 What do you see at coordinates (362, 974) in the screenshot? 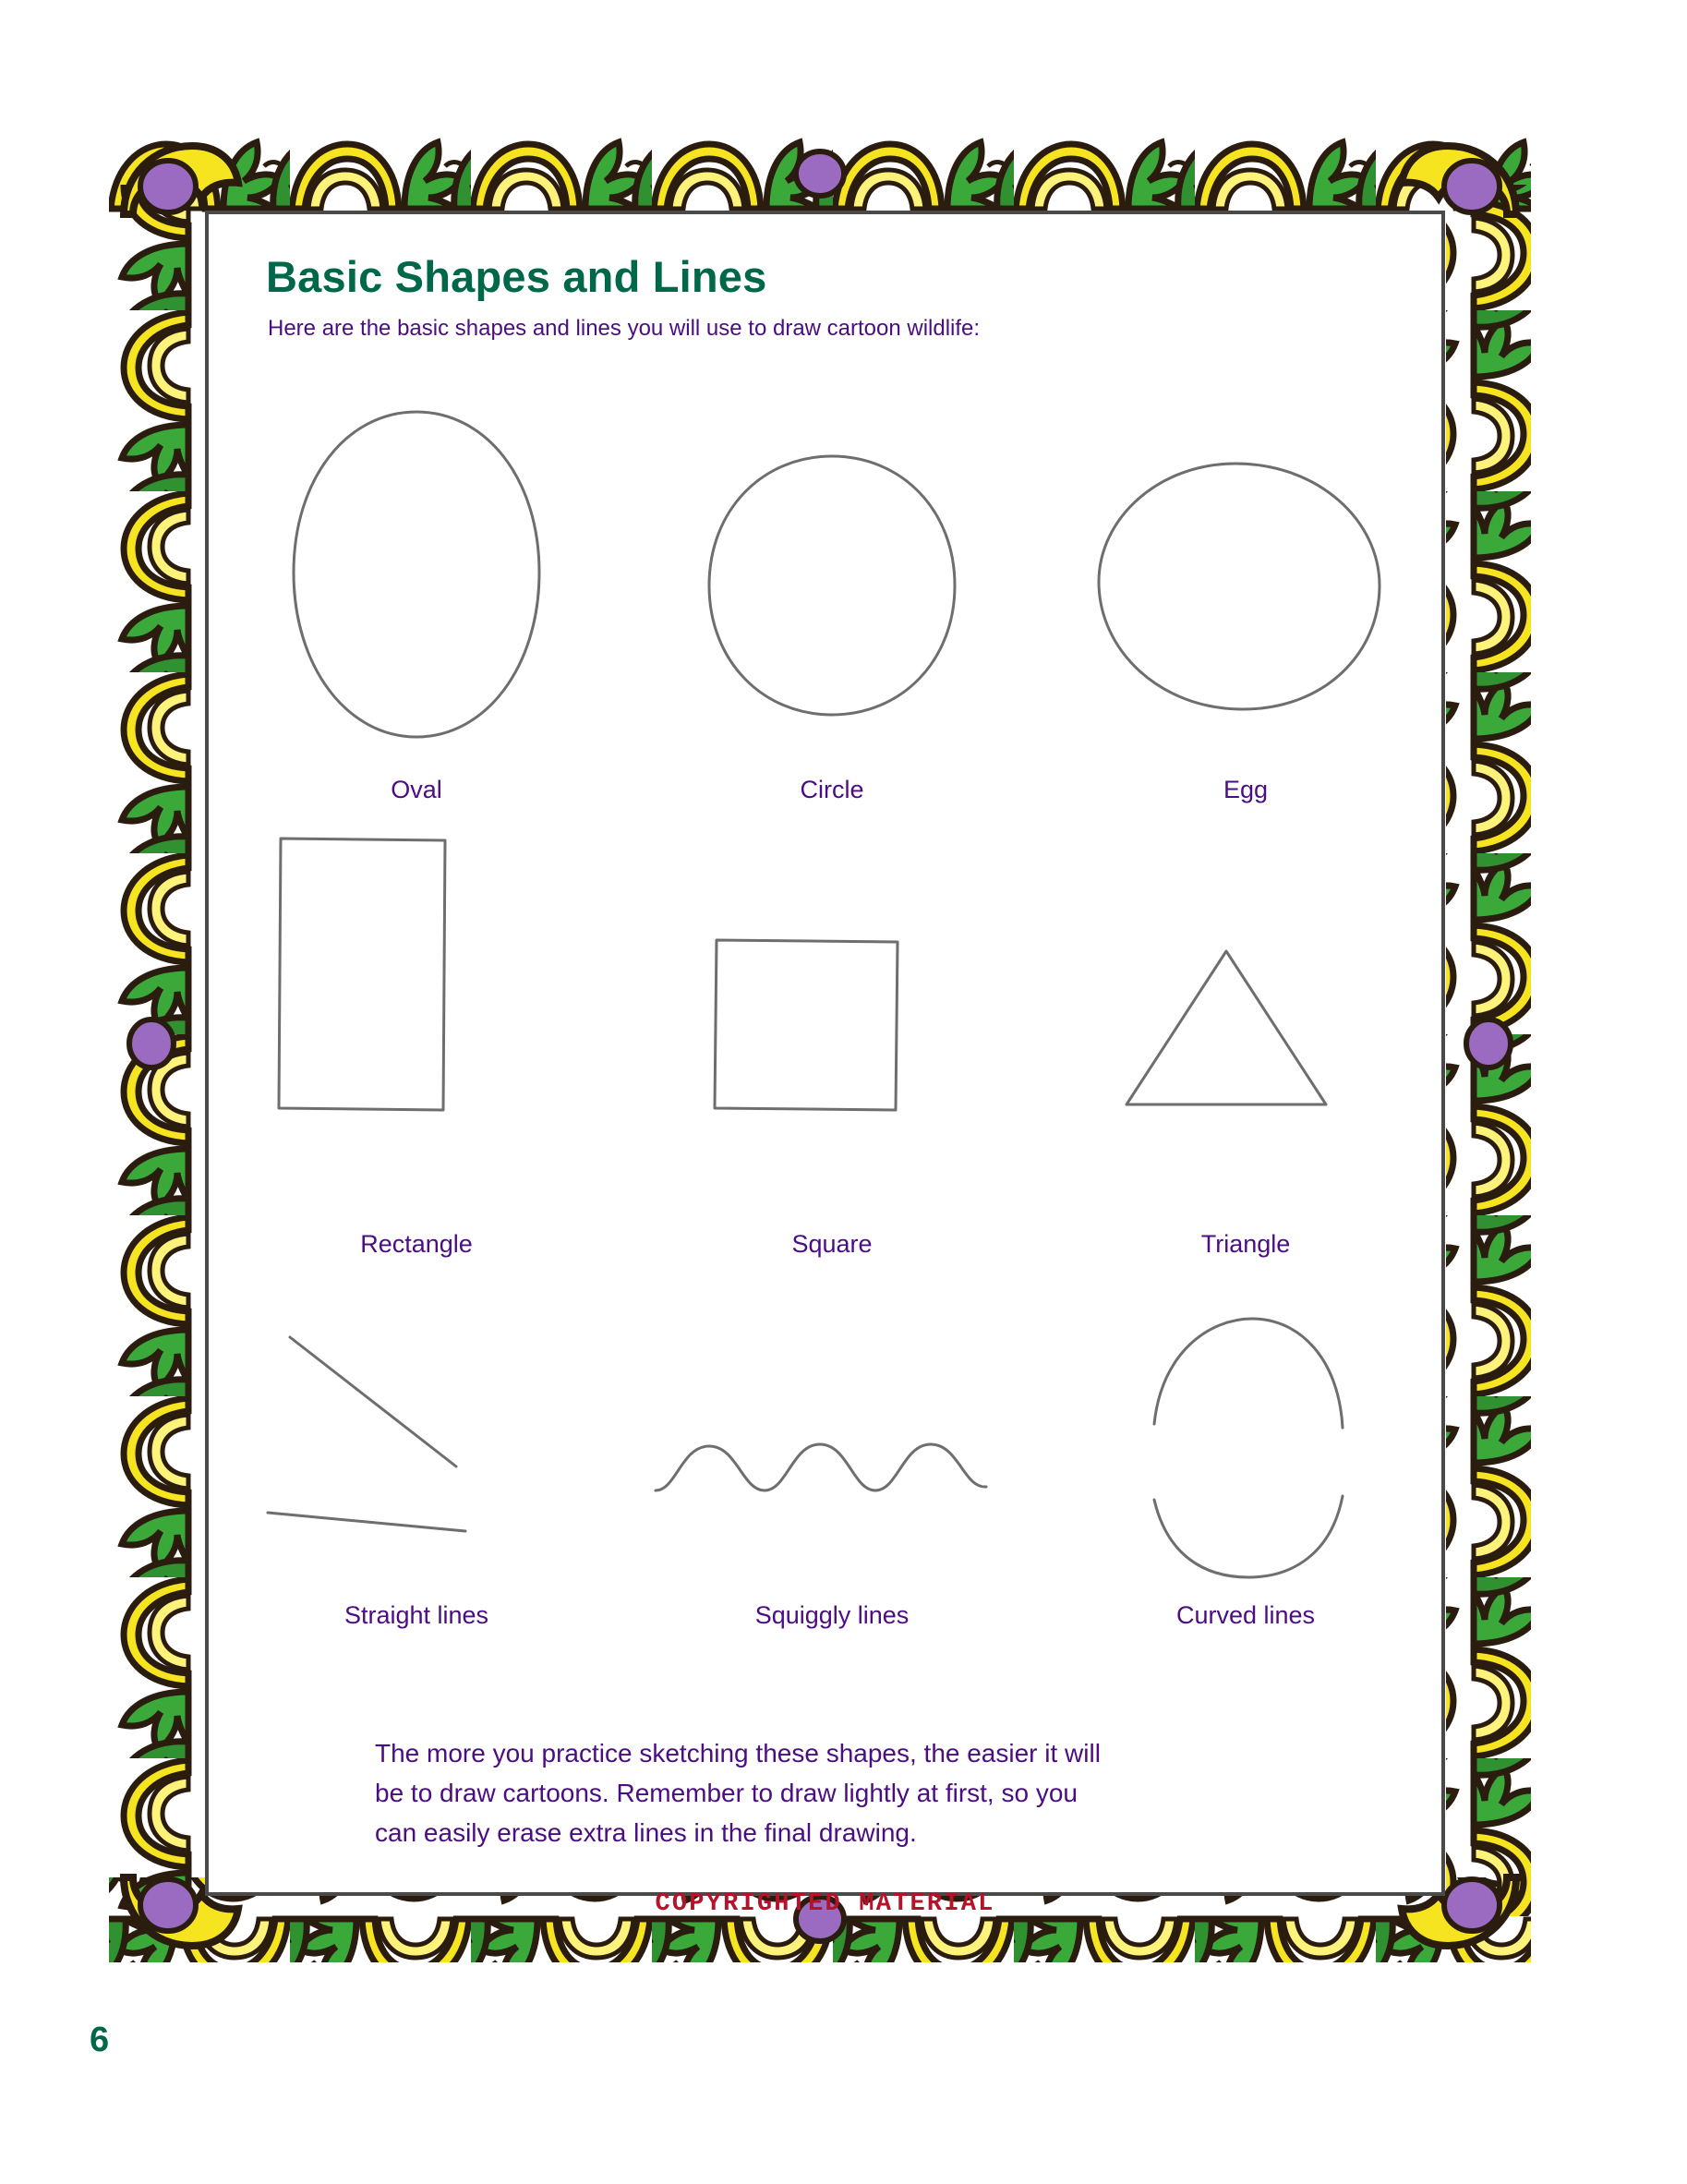
I see `rectangle-shape-icon` at bounding box center [362, 974].